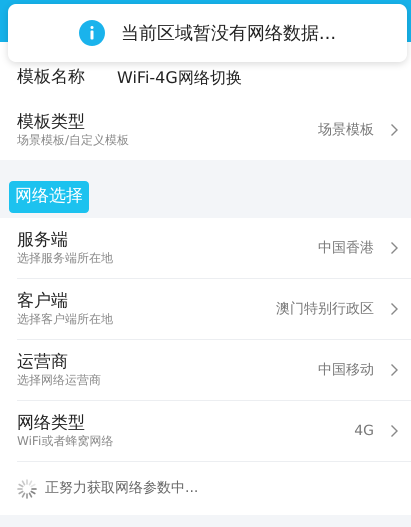 This screenshot has width=411, height=527. What do you see at coordinates (49, 196) in the screenshot?
I see `section-tag: 网络选择` at bounding box center [49, 196].